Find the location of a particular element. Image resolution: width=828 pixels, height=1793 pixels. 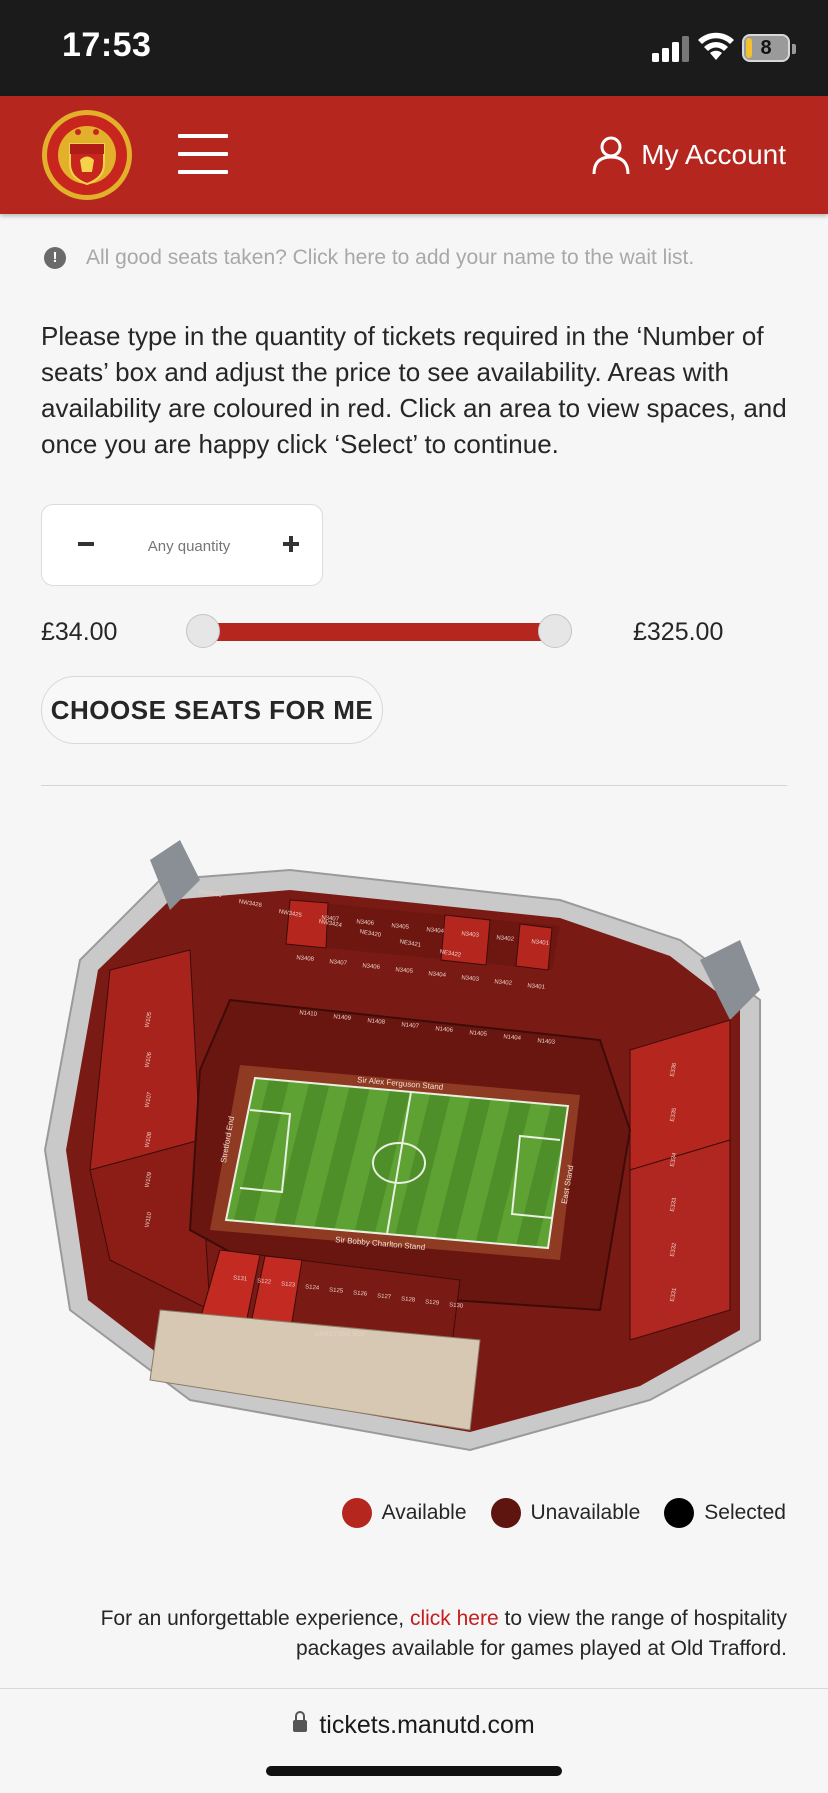

decrease-quantity-button is located at coordinates (89, 544).